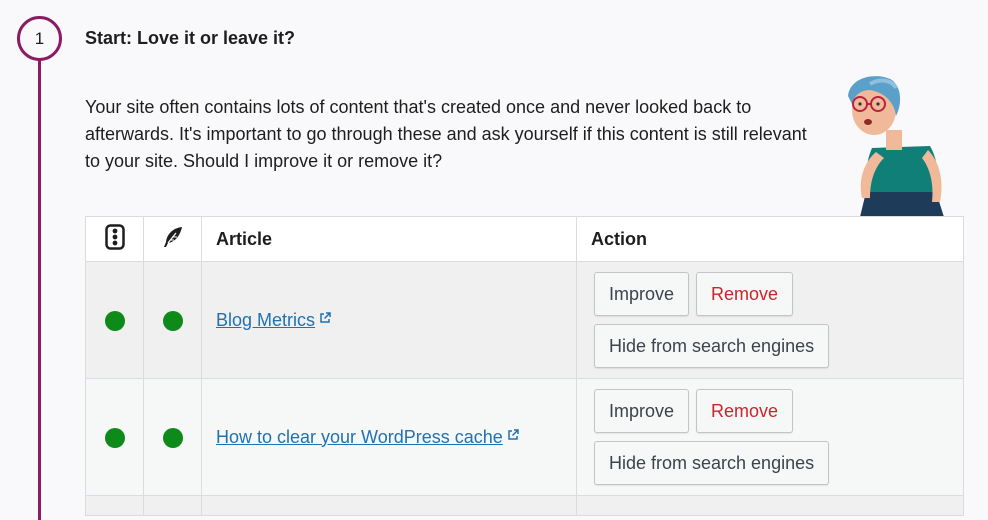 The height and width of the screenshot is (520, 988). Describe the element at coordinates (359, 437) in the screenshot. I see `article-link: How to clear your WordPress cache` at that location.